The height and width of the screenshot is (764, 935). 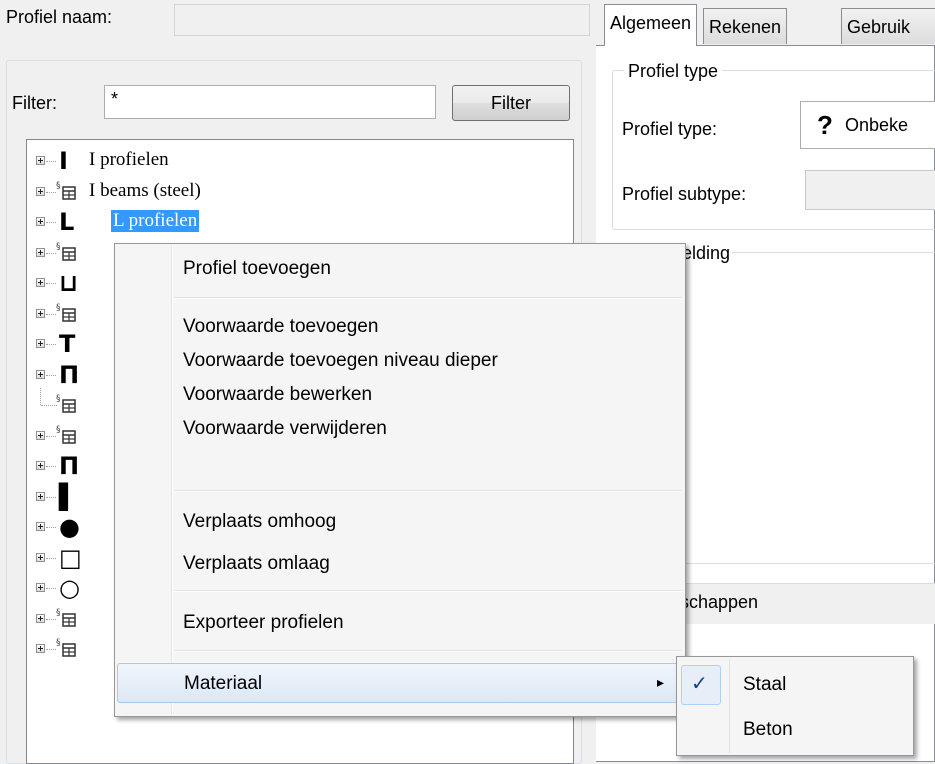 I want to click on menu-item-voorwaarde-verwijderen: Voorwaarde verwijderen, so click(x=400, y=429).